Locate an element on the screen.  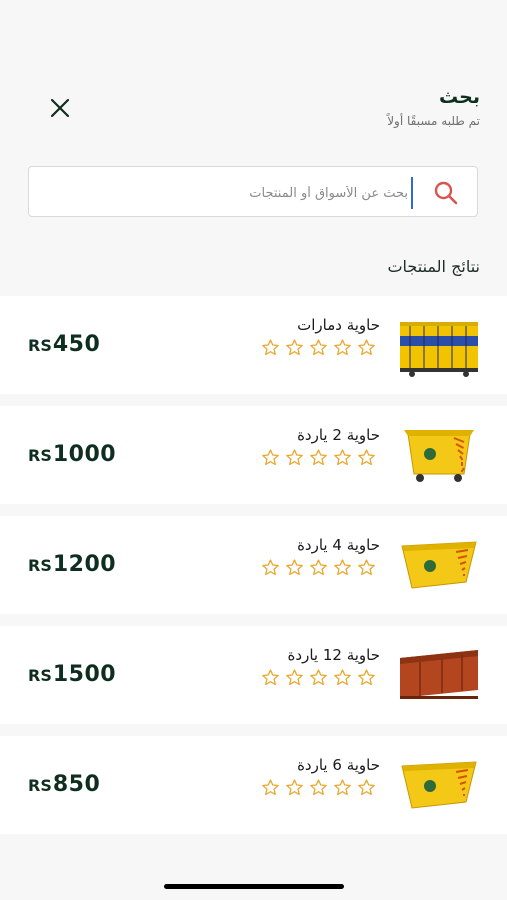
product-name: حاوية 6 ياردة is located at coordinates (338, 765).